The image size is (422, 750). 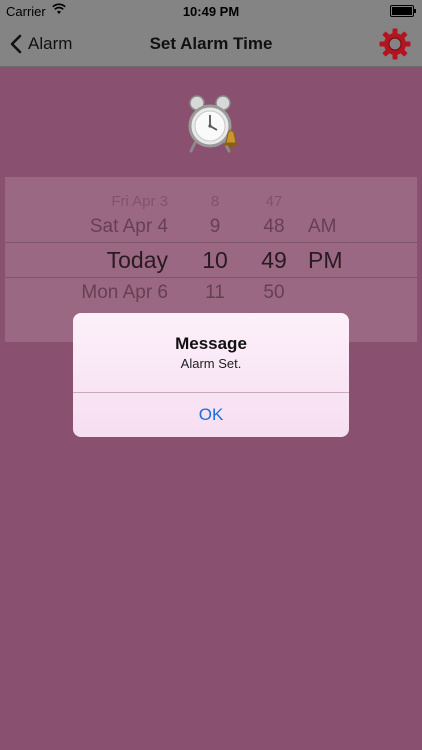 What do you see at coordinates (274, 260) in the screenshot?
I see `picker-minute: 49` at bounding box center [274, 260].